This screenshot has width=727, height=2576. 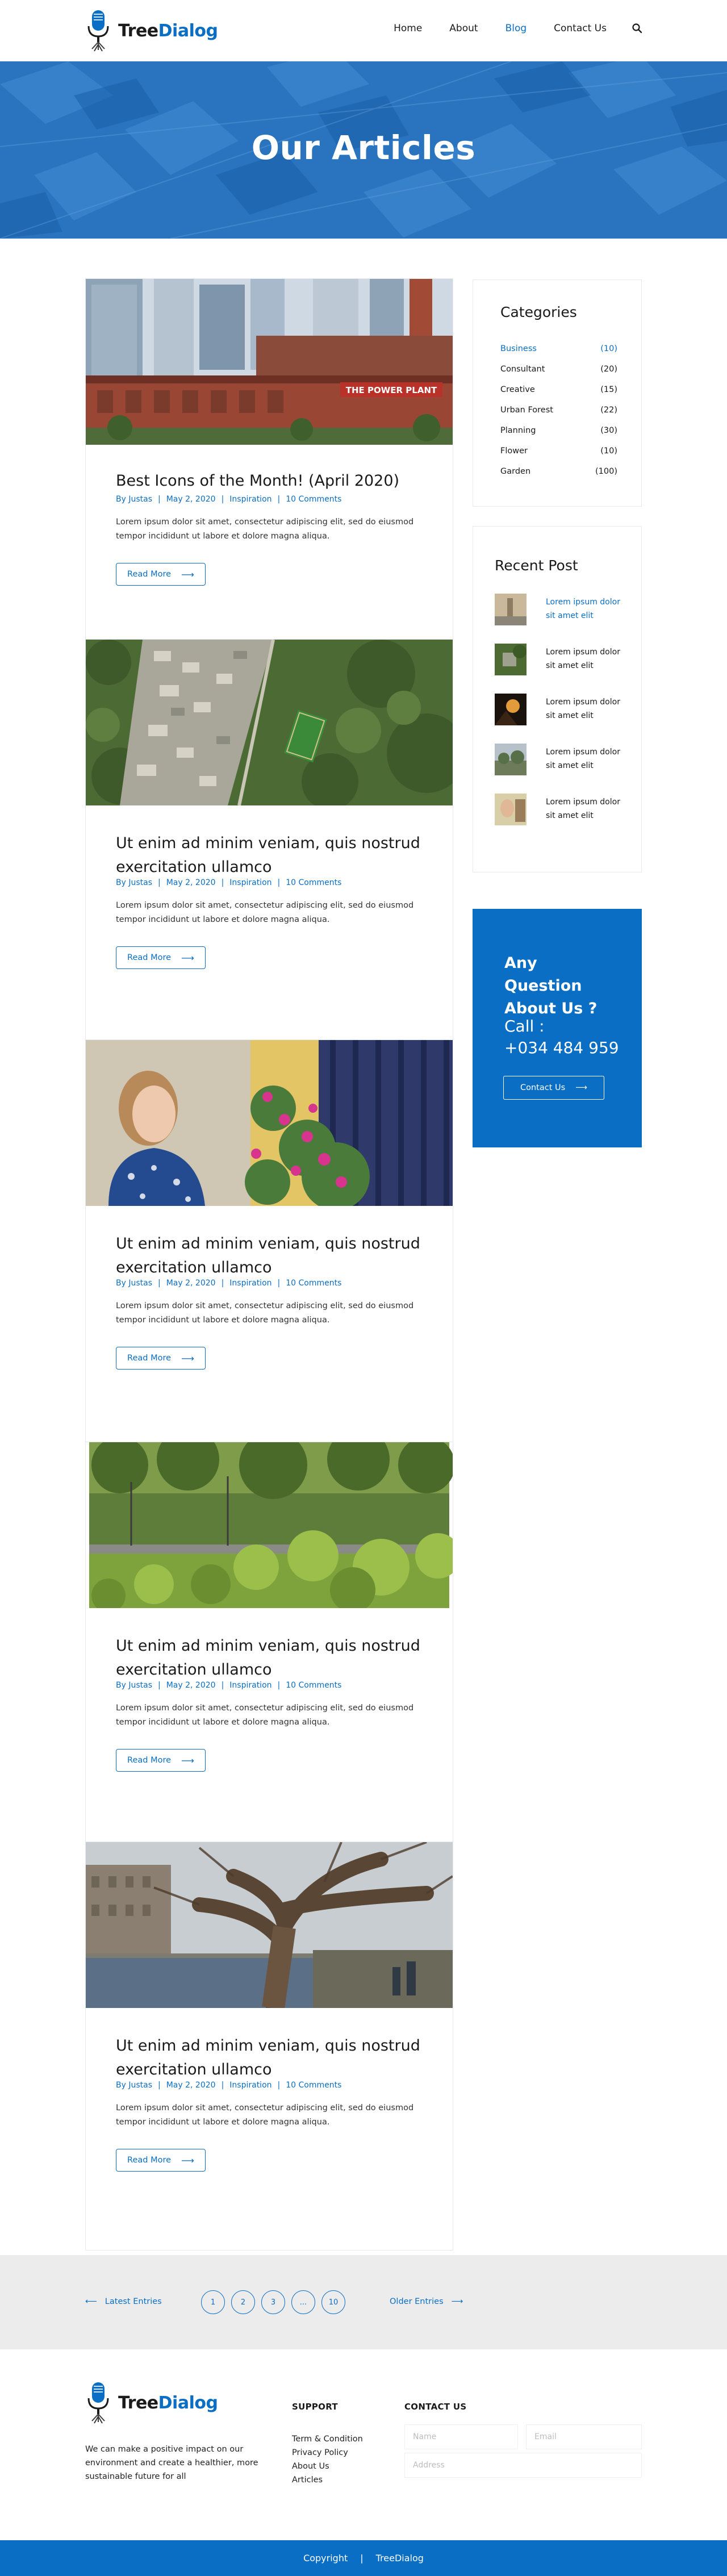 I want to click on category-item-planning: Planning (30), so click(x=558, y=430).